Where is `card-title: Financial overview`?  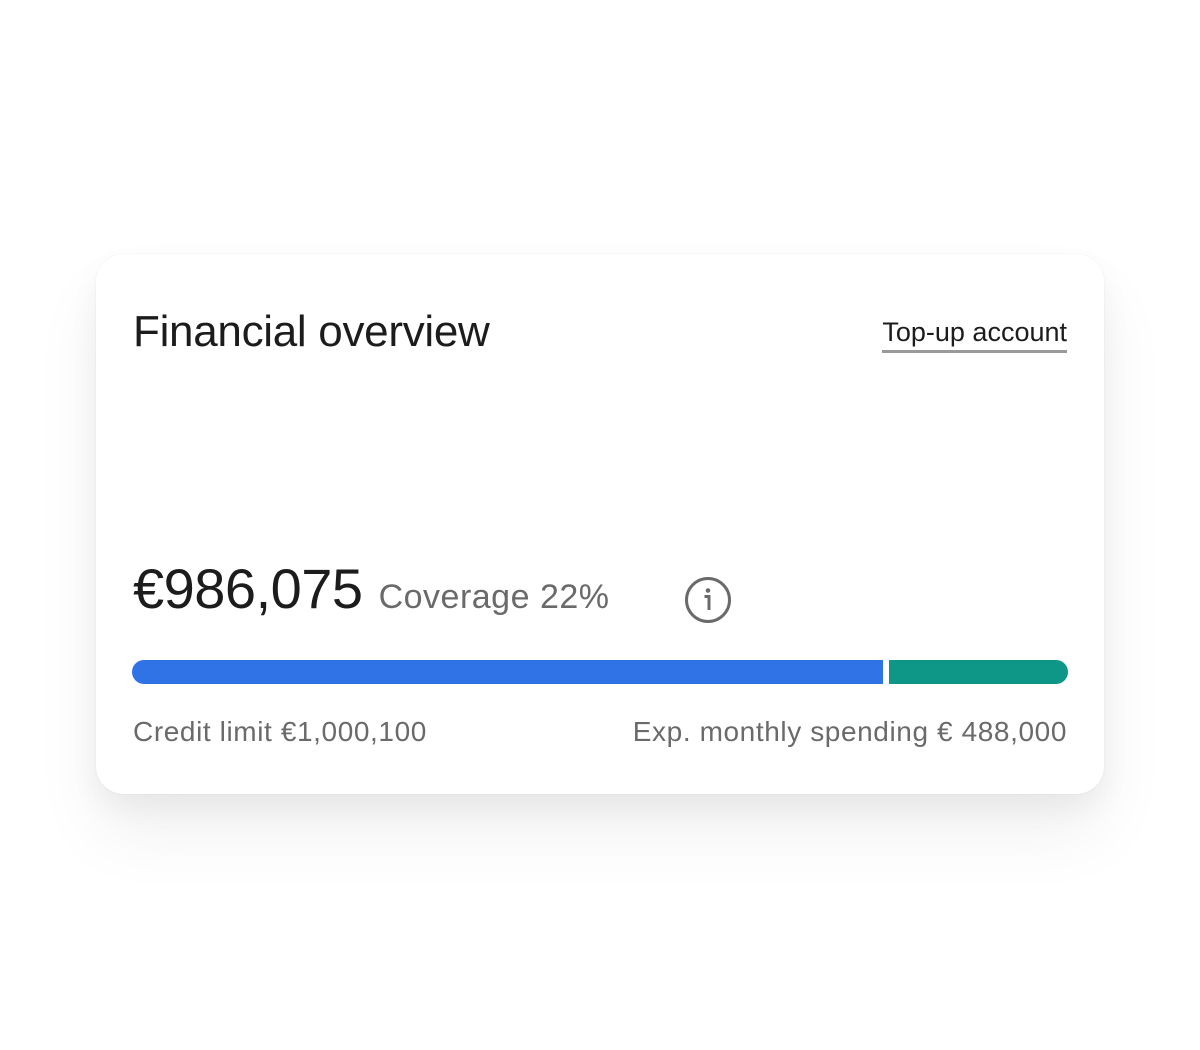 card-title: Financial overview is located at coordinates (311, 331).